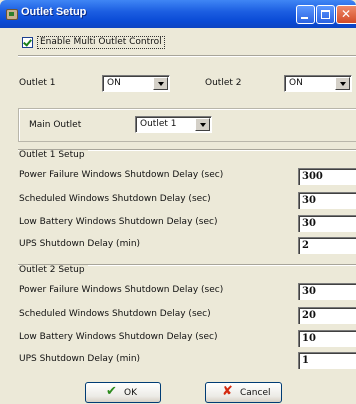 Image resolution: width=356 pixels, height=404 pixels. Describe the element at coordinates (187, 56) in the screenshot. I see `divider` at that location.